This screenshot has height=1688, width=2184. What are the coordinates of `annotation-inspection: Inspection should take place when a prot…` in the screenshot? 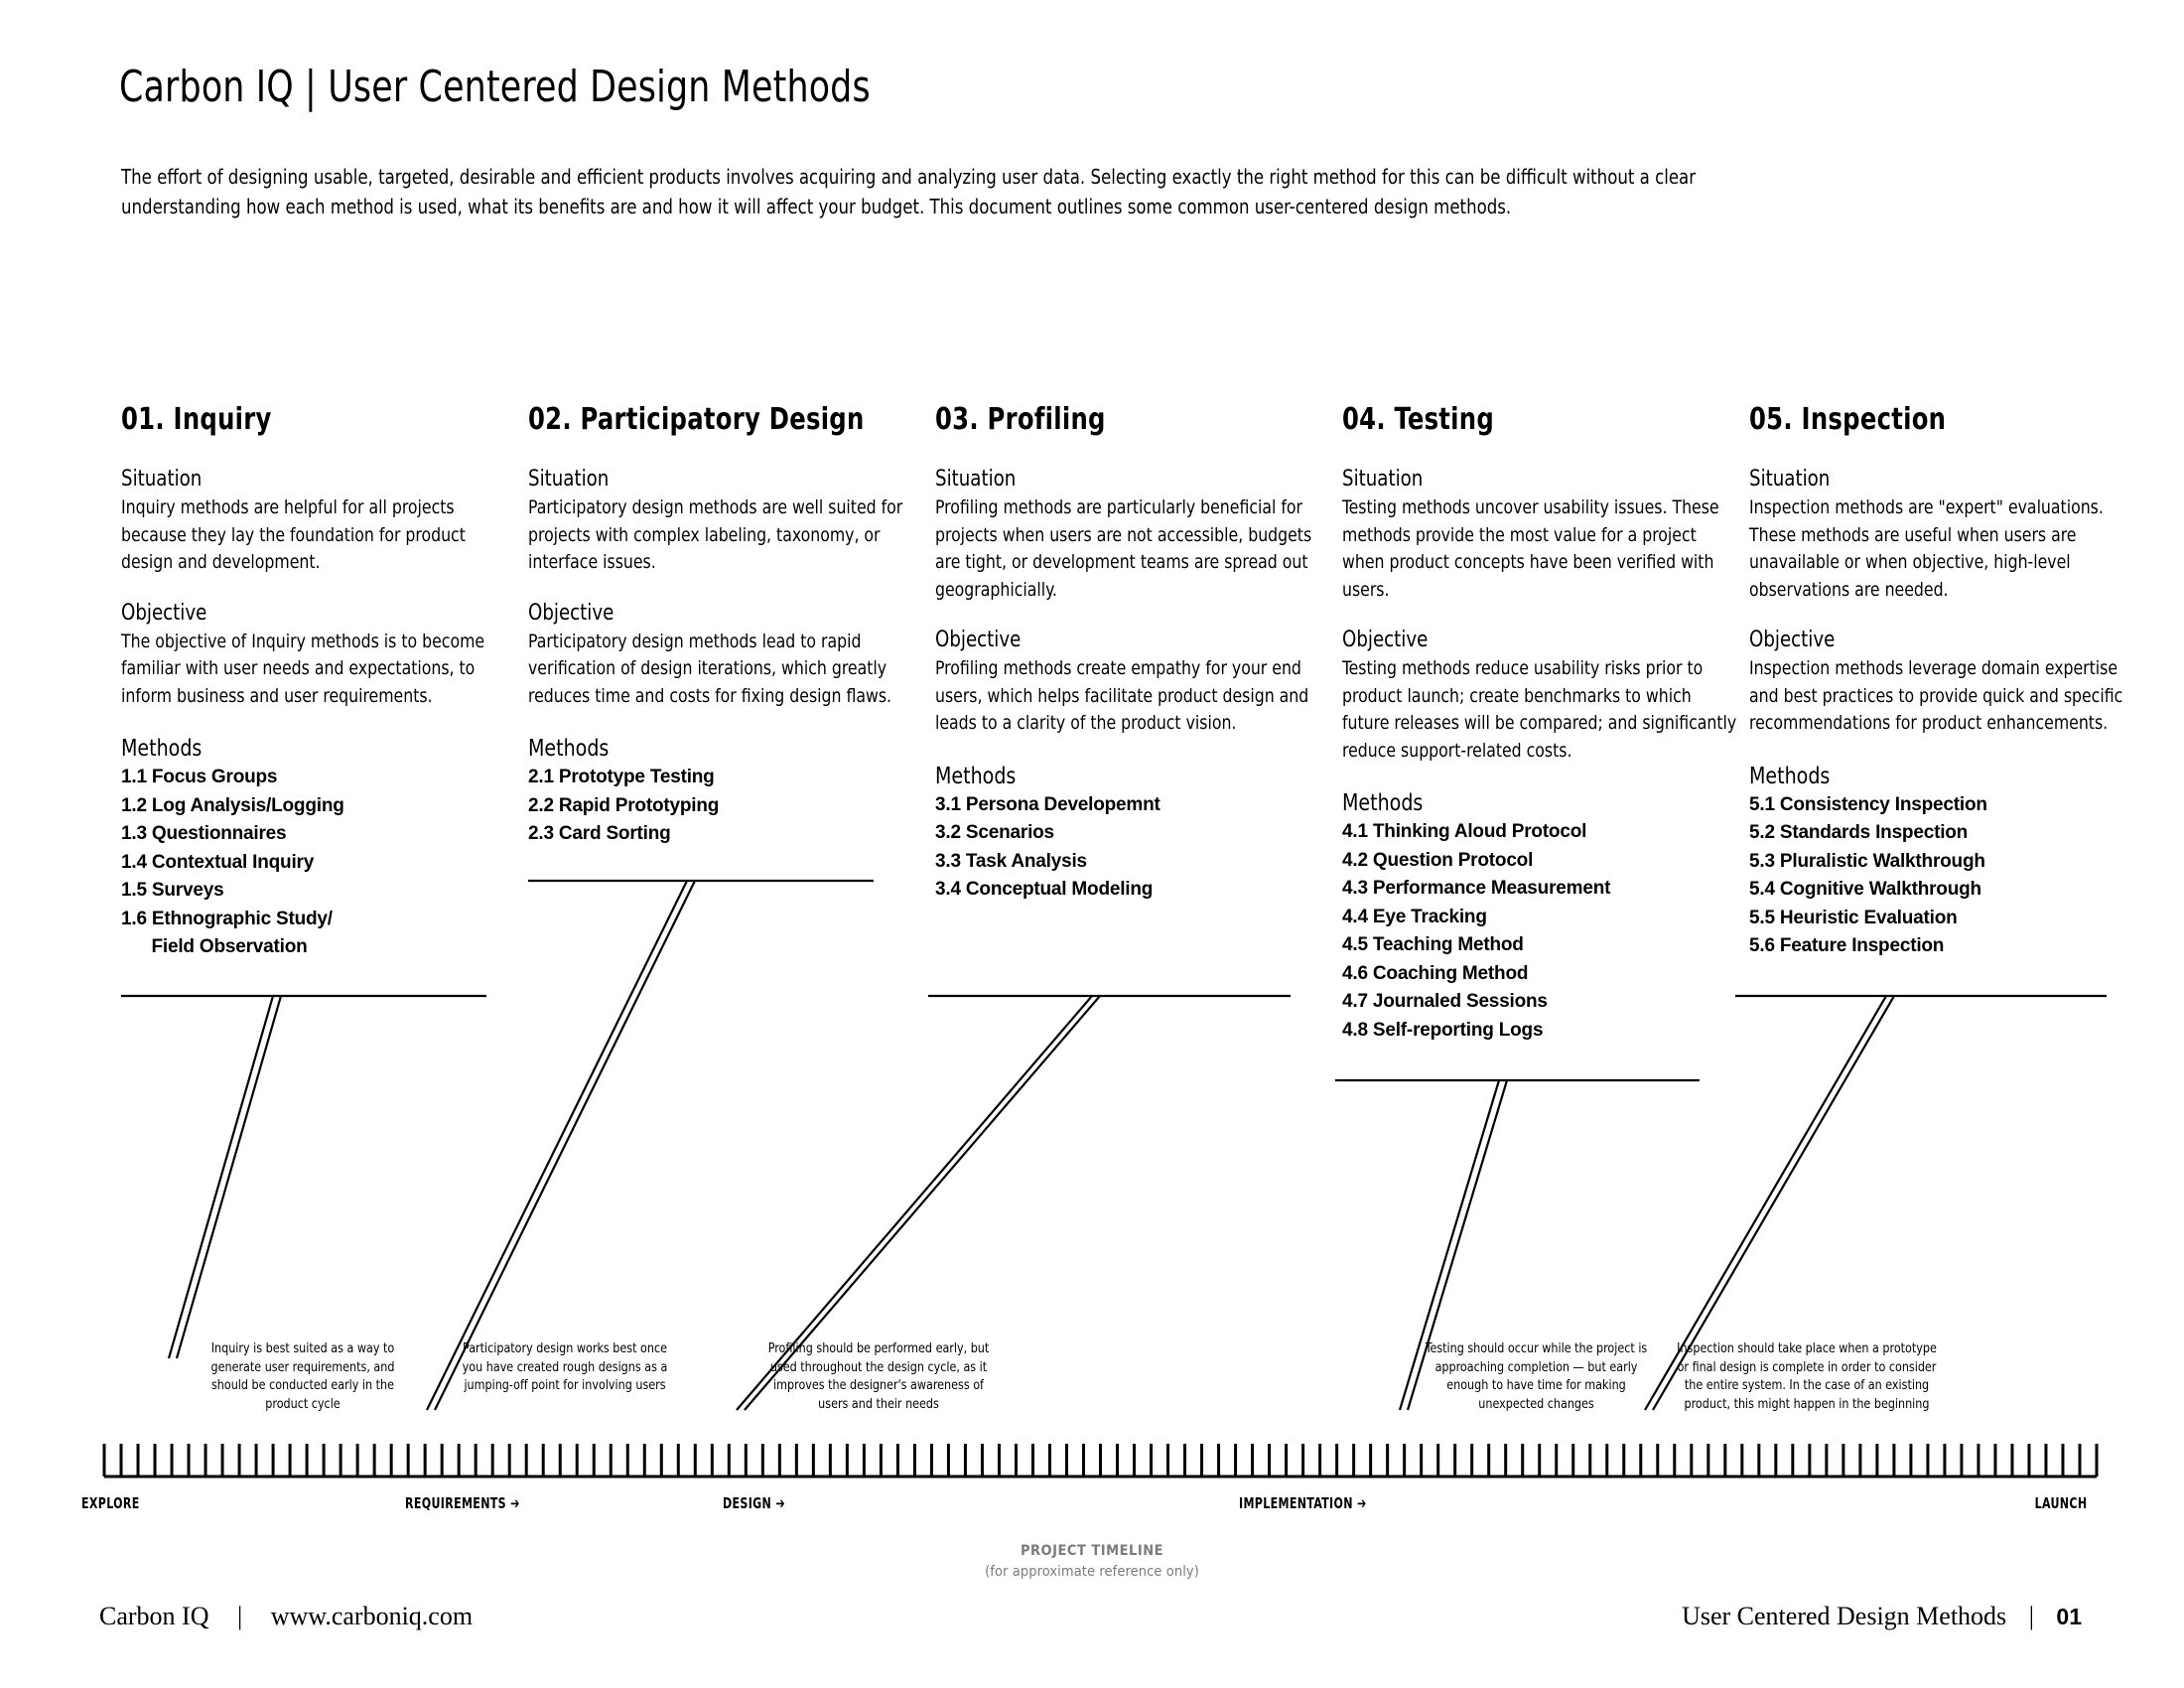 It's located at (1807, 1376).